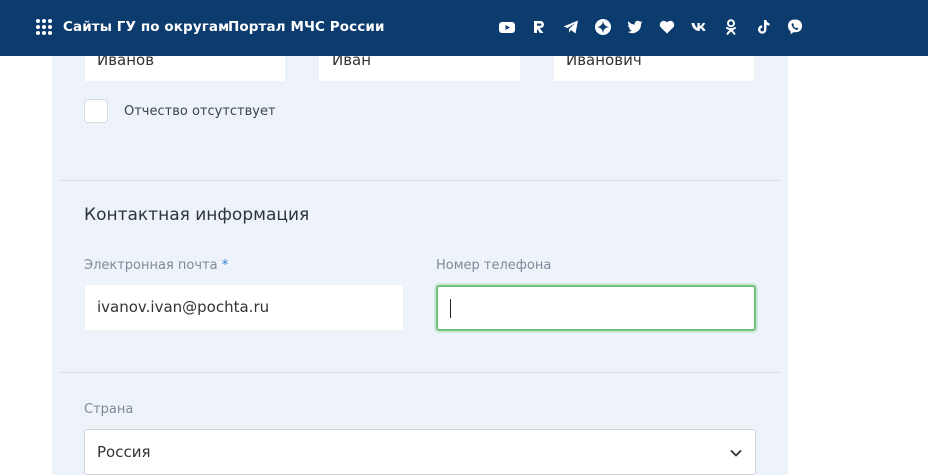 The image size is (928, 475). I want to click on heart-icon, so click(667, 27).